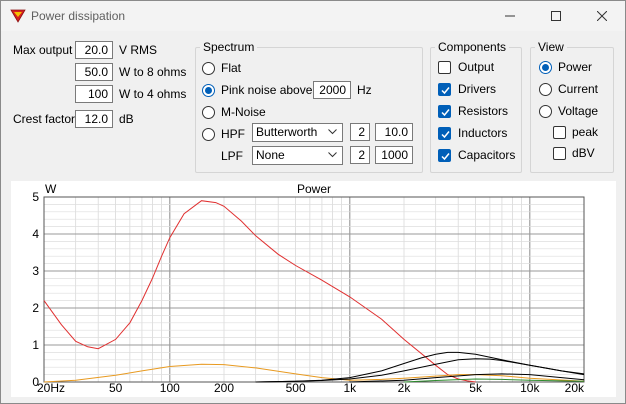  Describe the element at coordinates (530, 388) in the screenshot. I see `x-tick-label: 10k` at that location.